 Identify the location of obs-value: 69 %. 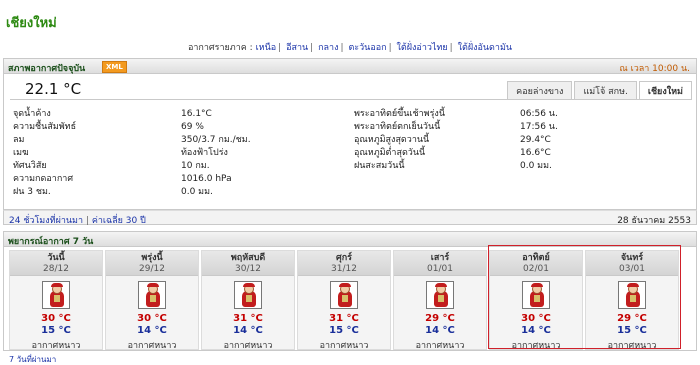
(192, 127).